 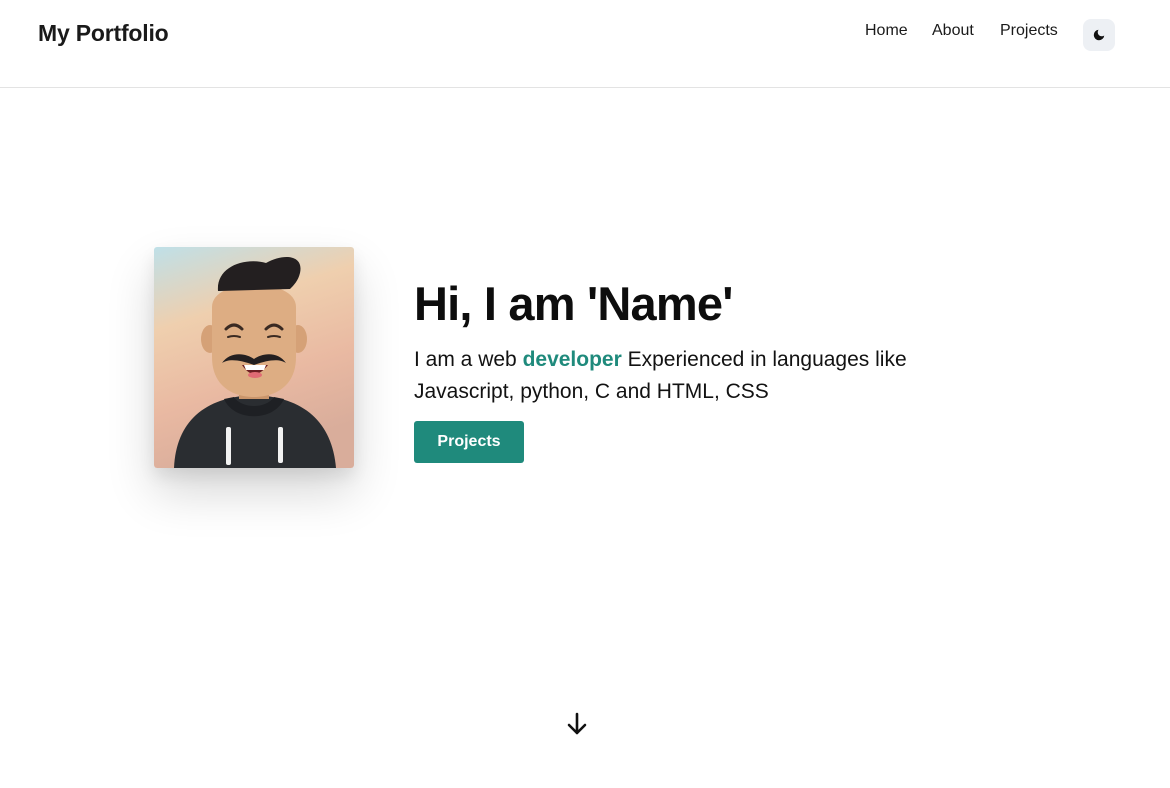 What do you see at coordinates (468, 359) in the screenshot?
I see `hero-sub-pre: I am a web` at bounding box center [468, 359].